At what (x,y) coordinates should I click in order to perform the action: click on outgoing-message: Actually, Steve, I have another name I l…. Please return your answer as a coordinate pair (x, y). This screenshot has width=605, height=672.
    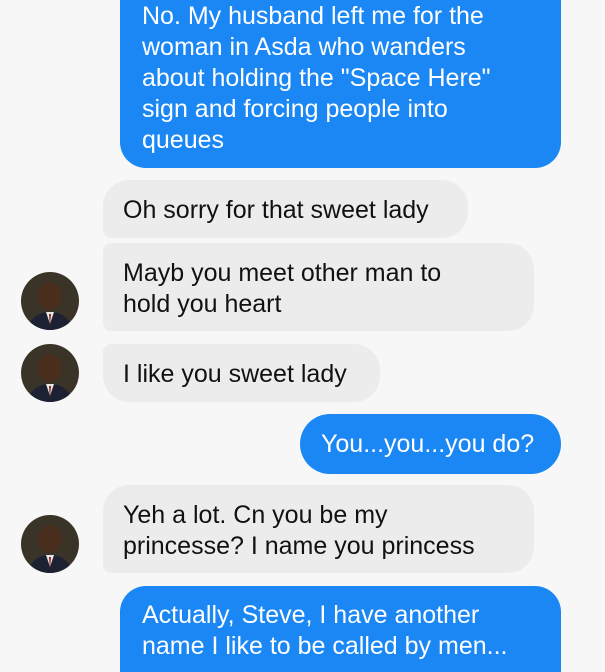
    Looking at the image, I should click on (340, 629).